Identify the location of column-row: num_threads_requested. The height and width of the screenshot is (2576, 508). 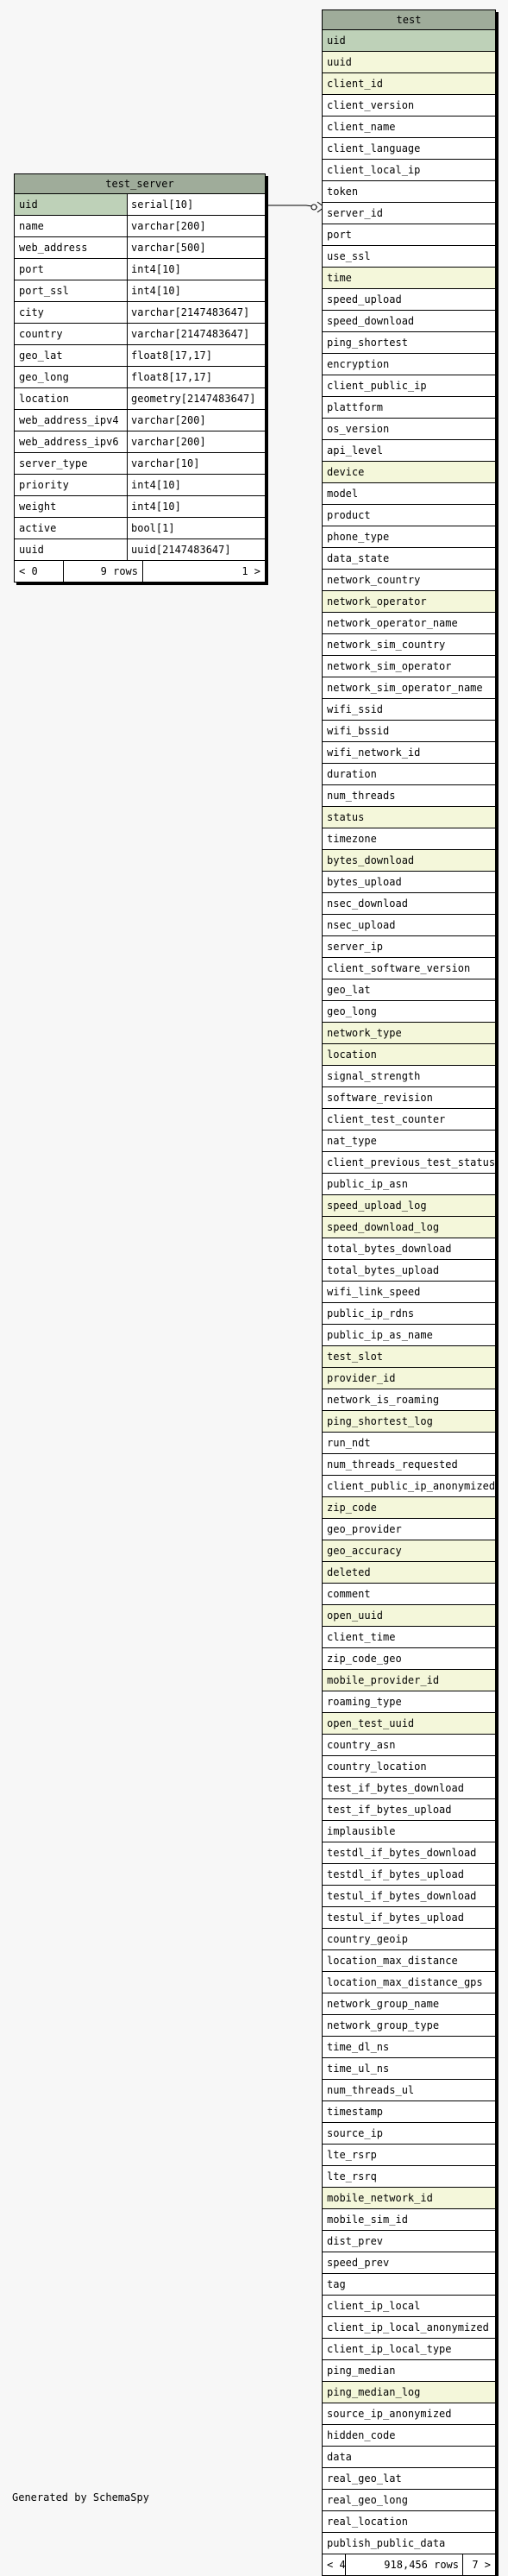
(409, 1465).